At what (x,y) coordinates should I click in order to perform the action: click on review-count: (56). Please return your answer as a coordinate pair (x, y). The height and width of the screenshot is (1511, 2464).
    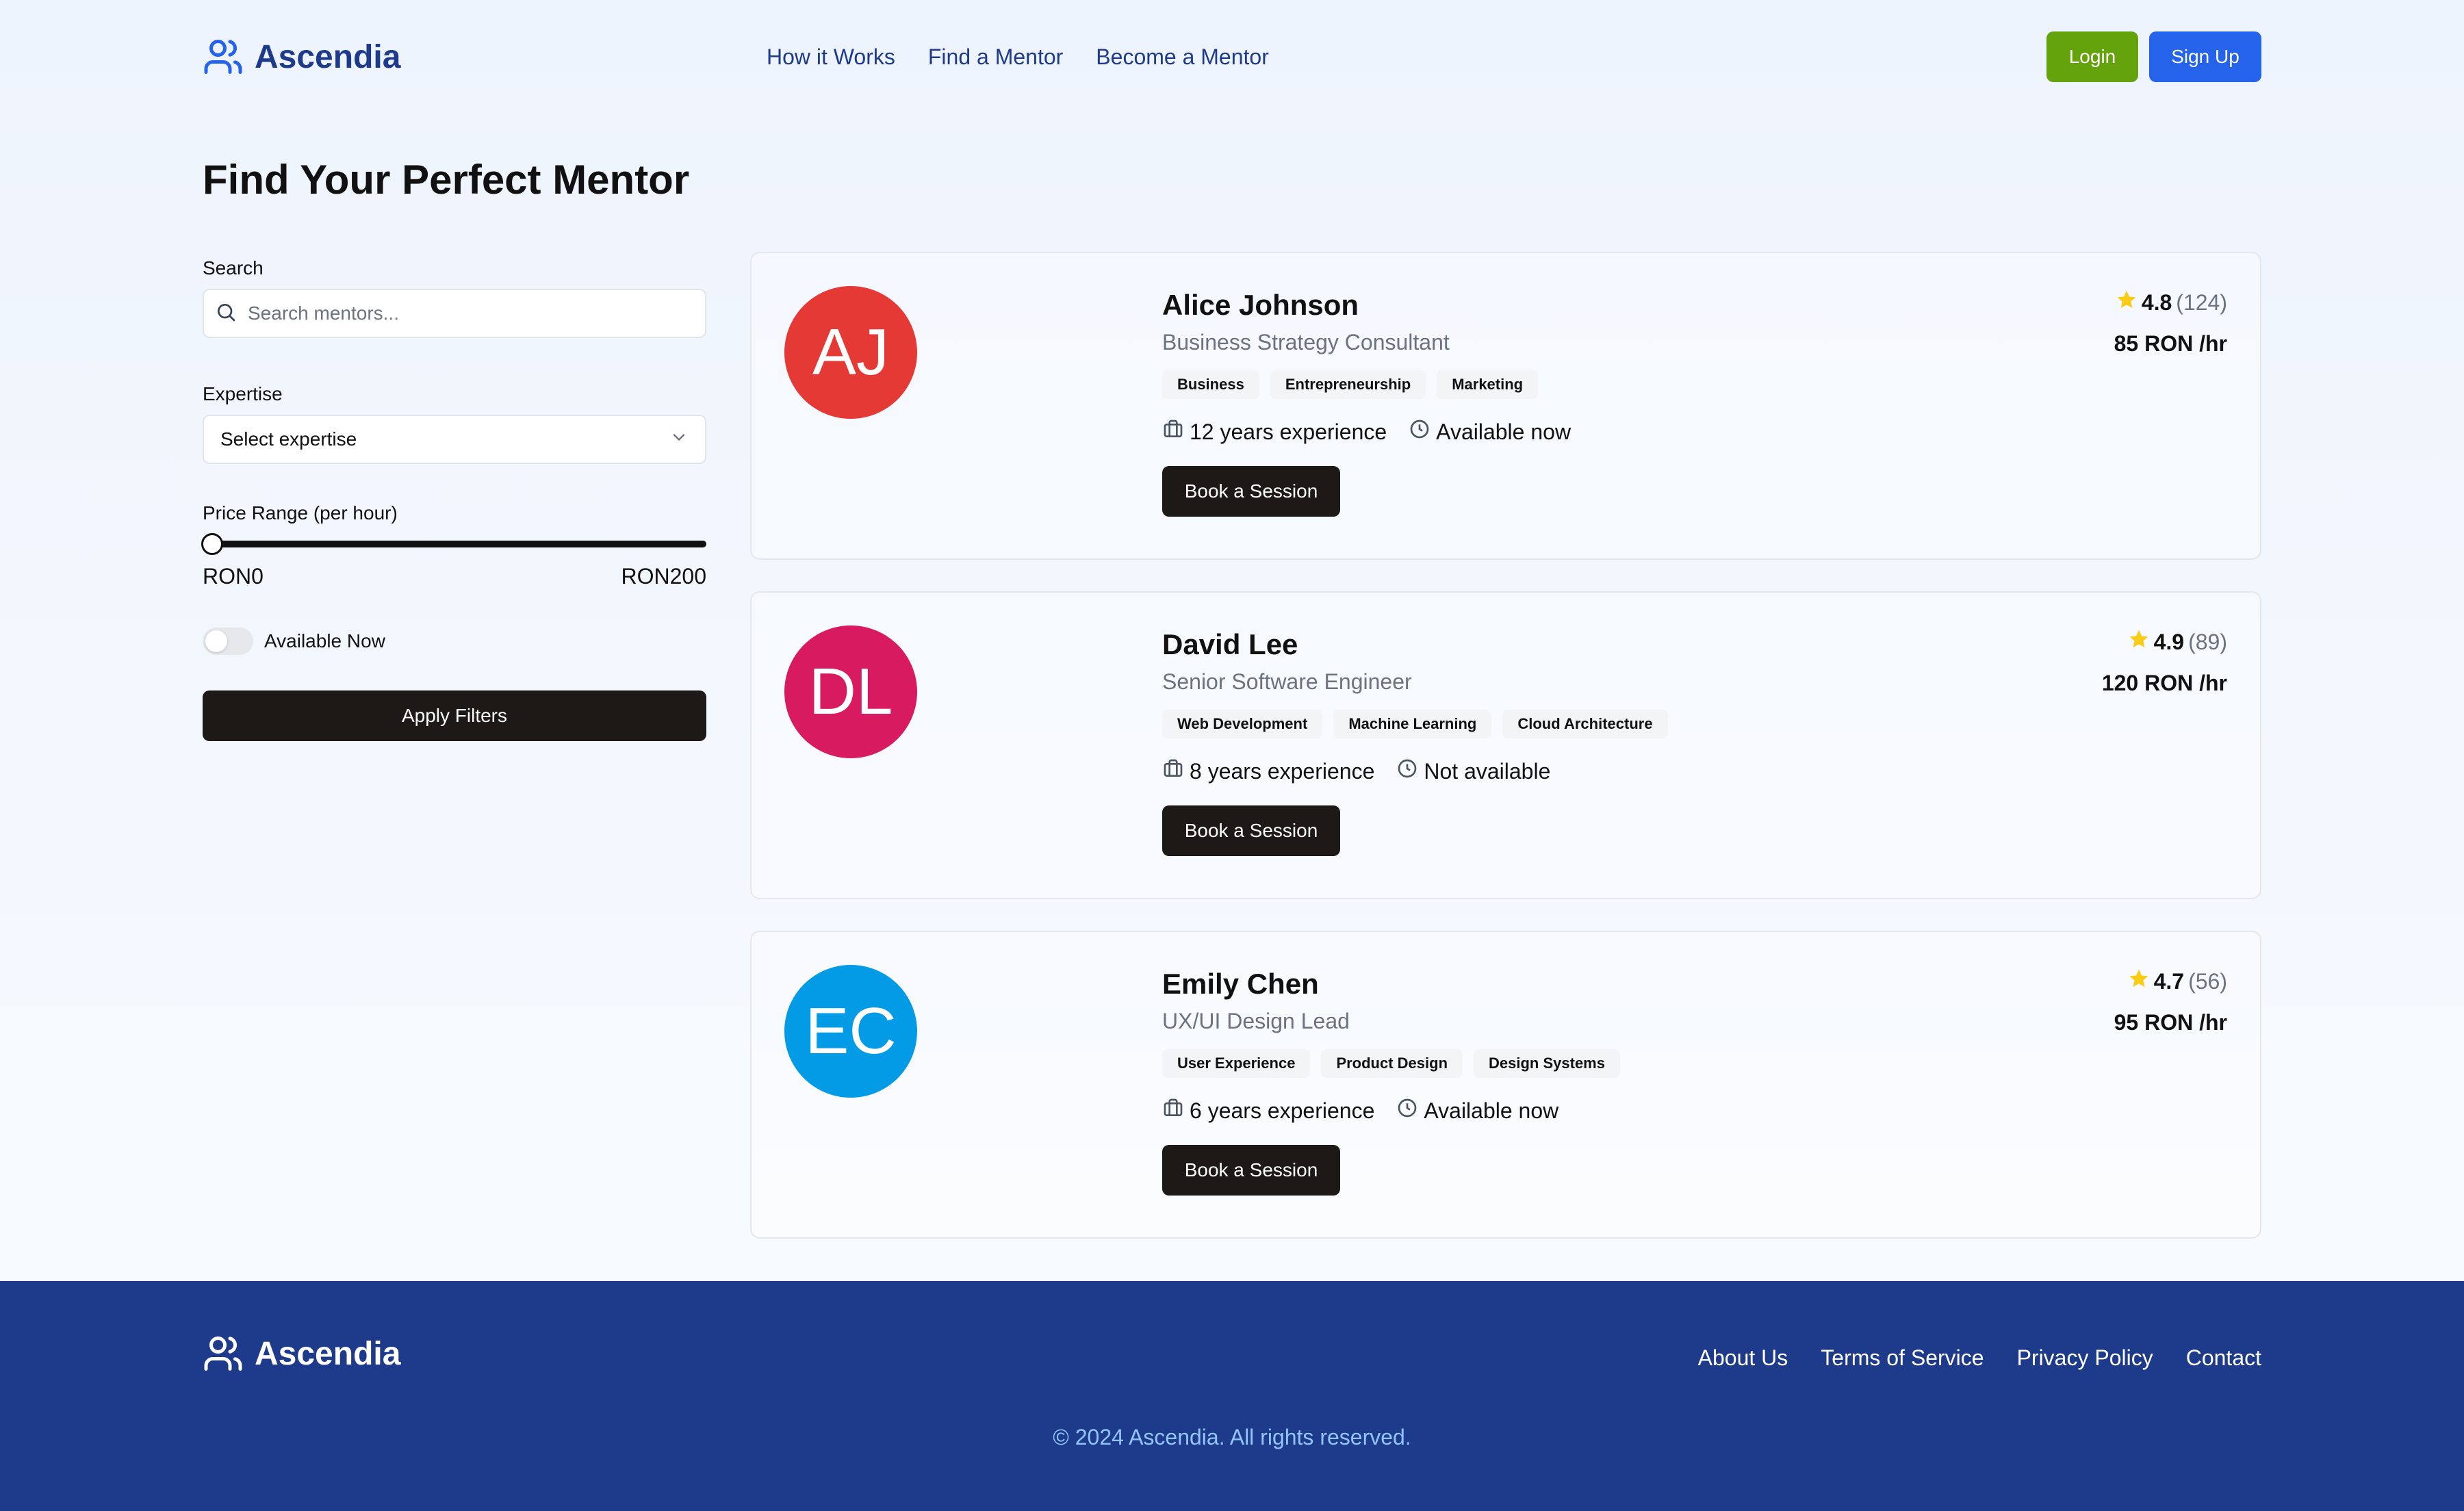
    Looking at the image, I should click on (2207, 981).